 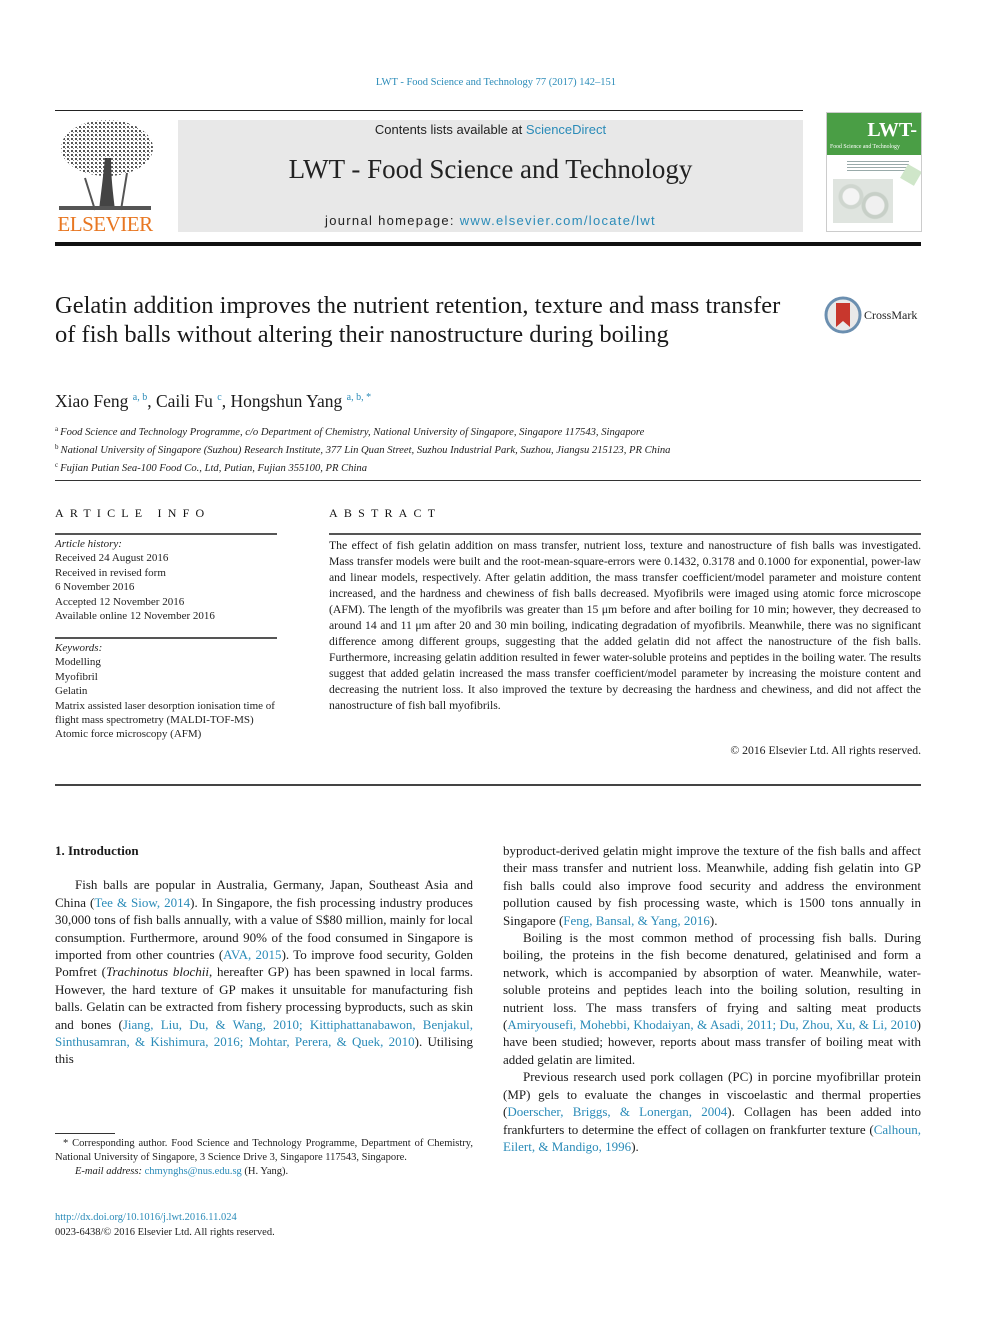 What do you see at coordinates (166, 638) in the screenshot?
I see `keywords-rule` at bounding box center [166, 638].